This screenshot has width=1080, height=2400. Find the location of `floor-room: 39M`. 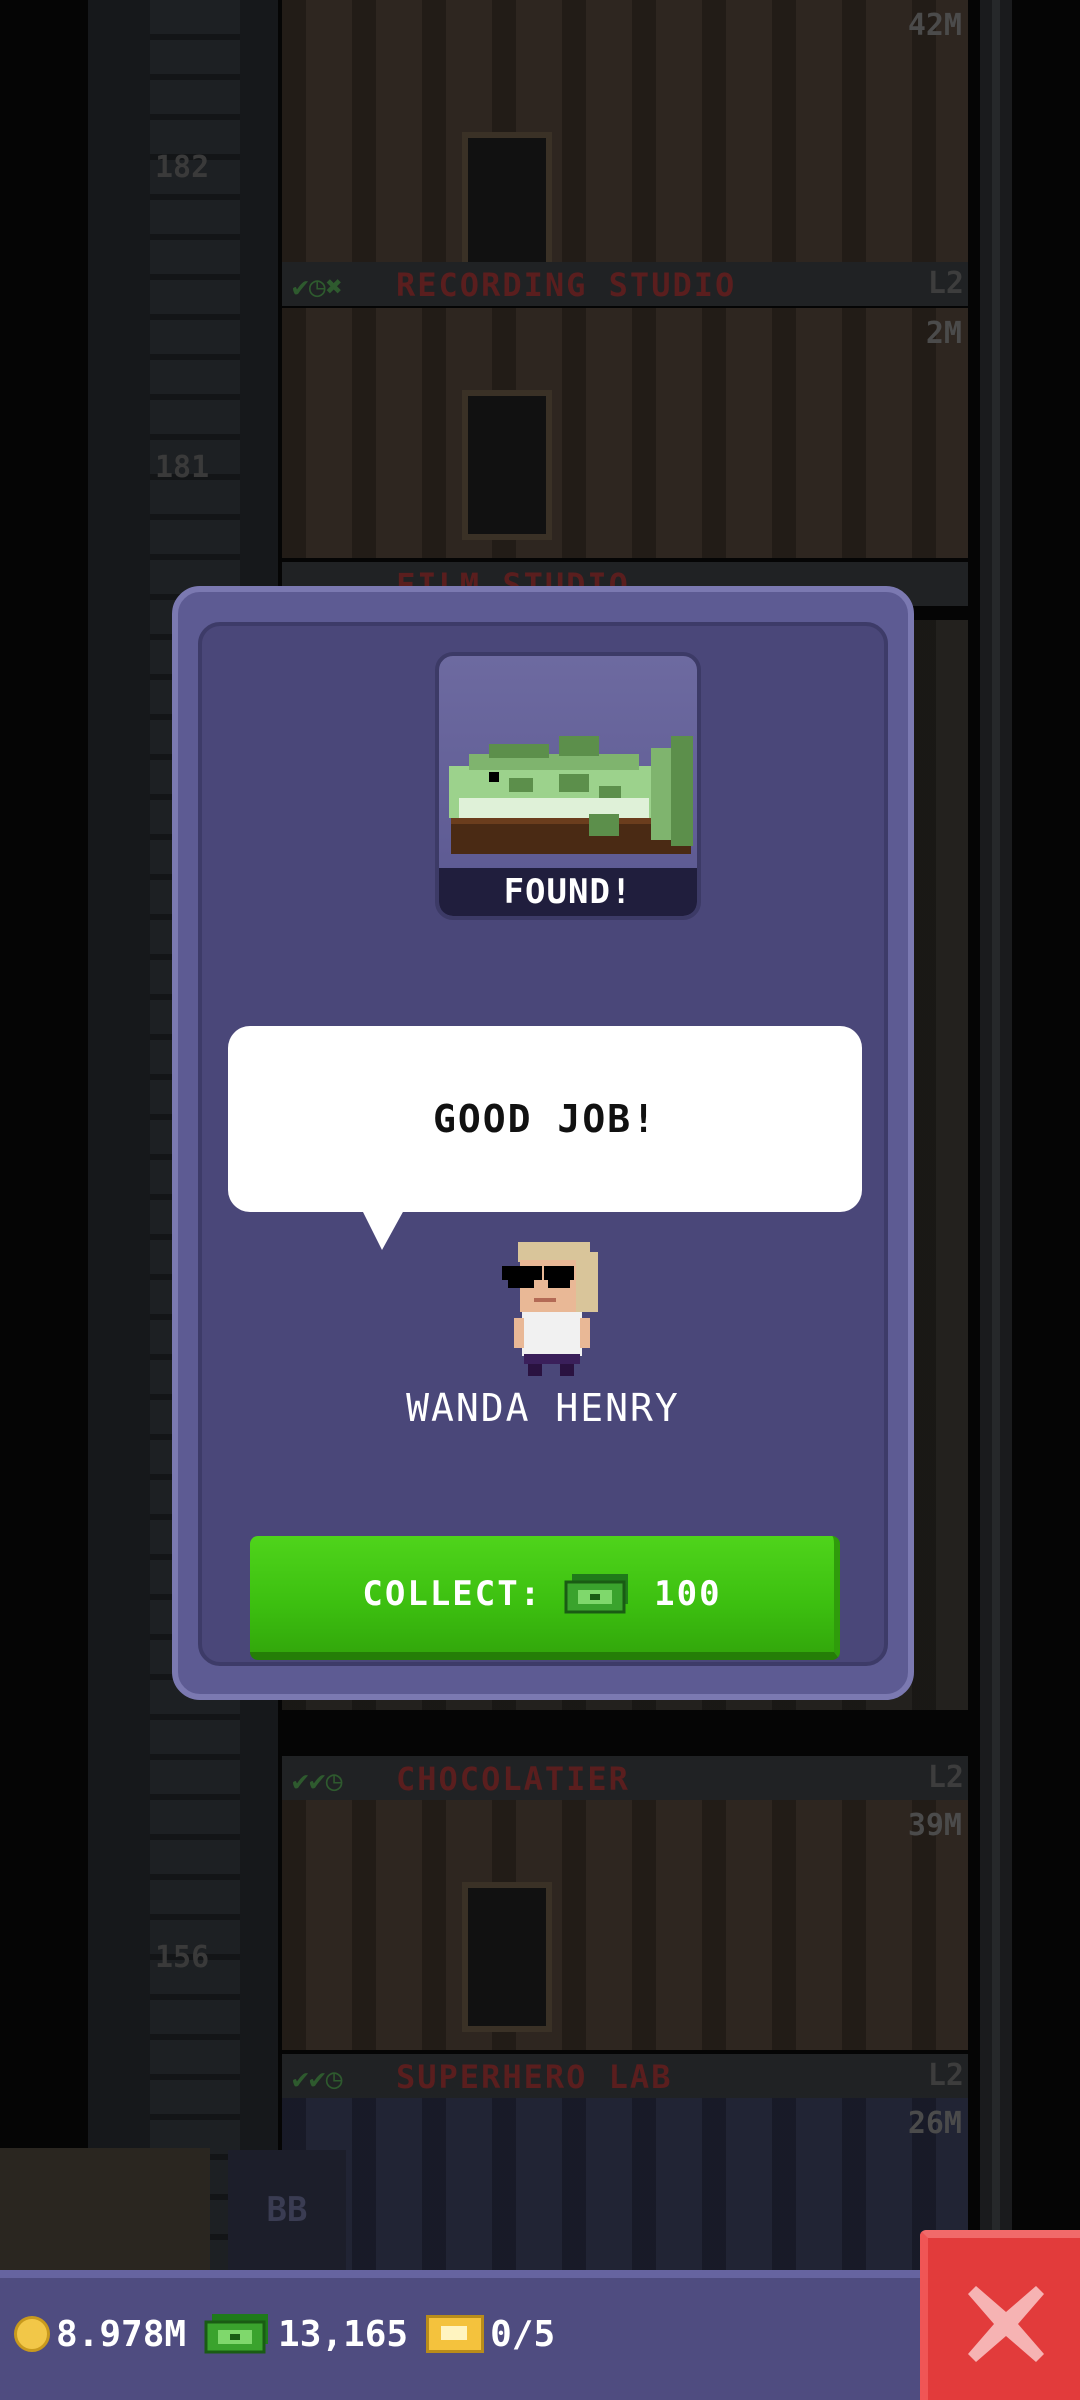

floor-room: 39M is located at coordinates (625, 1925).